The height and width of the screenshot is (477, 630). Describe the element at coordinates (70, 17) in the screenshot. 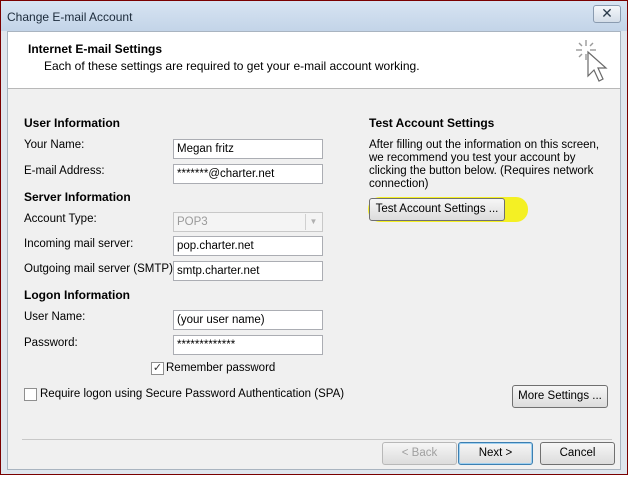

I see `window-title: Change E-mail Account` at that location.